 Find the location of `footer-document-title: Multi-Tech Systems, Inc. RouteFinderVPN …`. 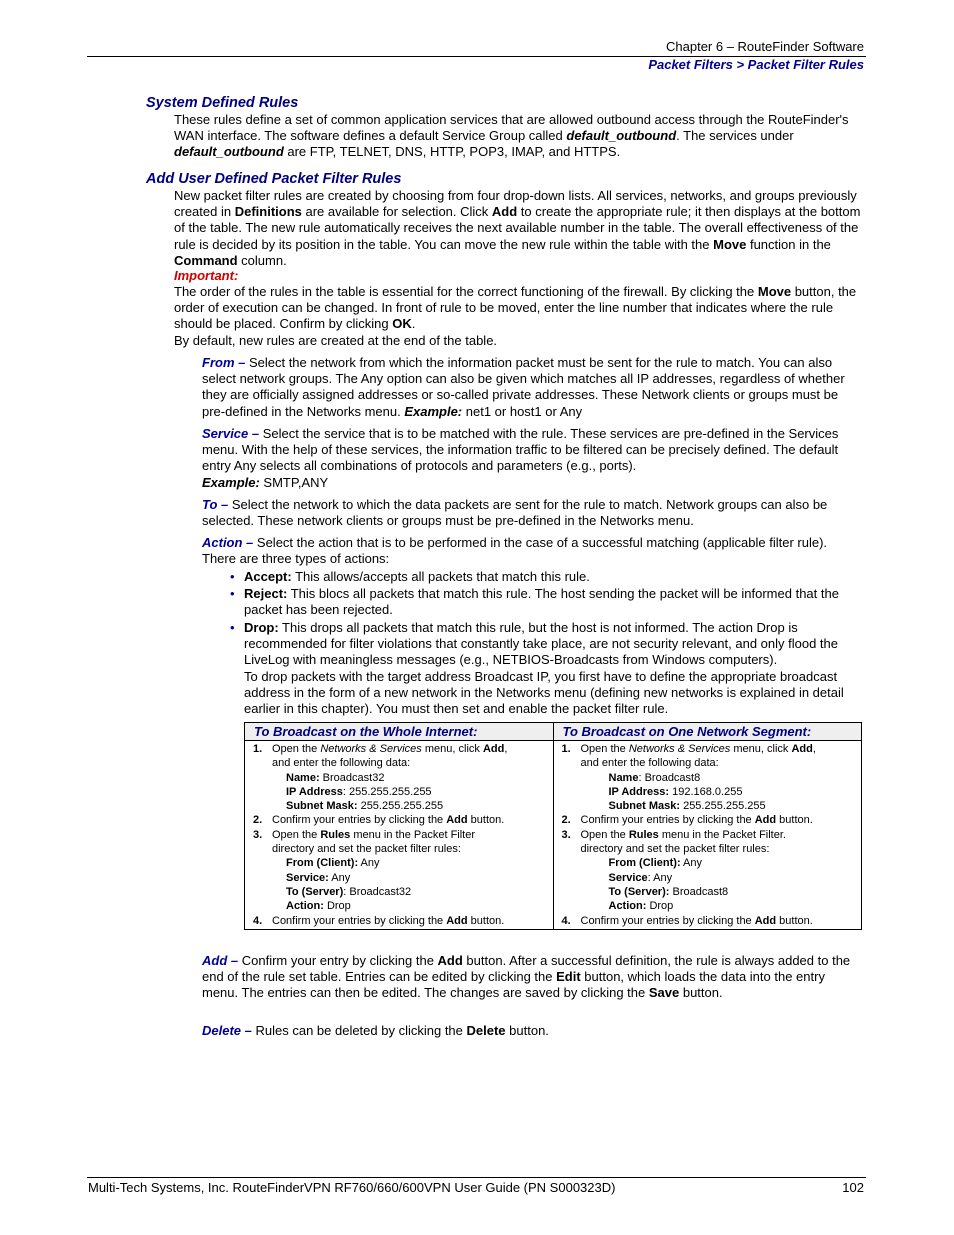

footer-document-title: Multi-Tech Systems, Inc. RouteFinderVPN … is located at coordinates (352, 1187).